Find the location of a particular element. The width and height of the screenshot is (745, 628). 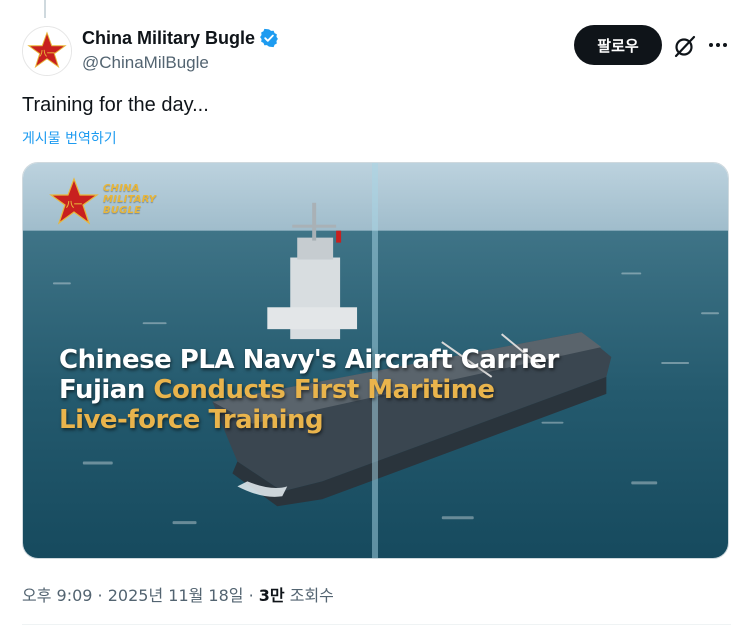

author-block: China Military Bugle @ChinaMilBugle is located at coordinates (180, 49).